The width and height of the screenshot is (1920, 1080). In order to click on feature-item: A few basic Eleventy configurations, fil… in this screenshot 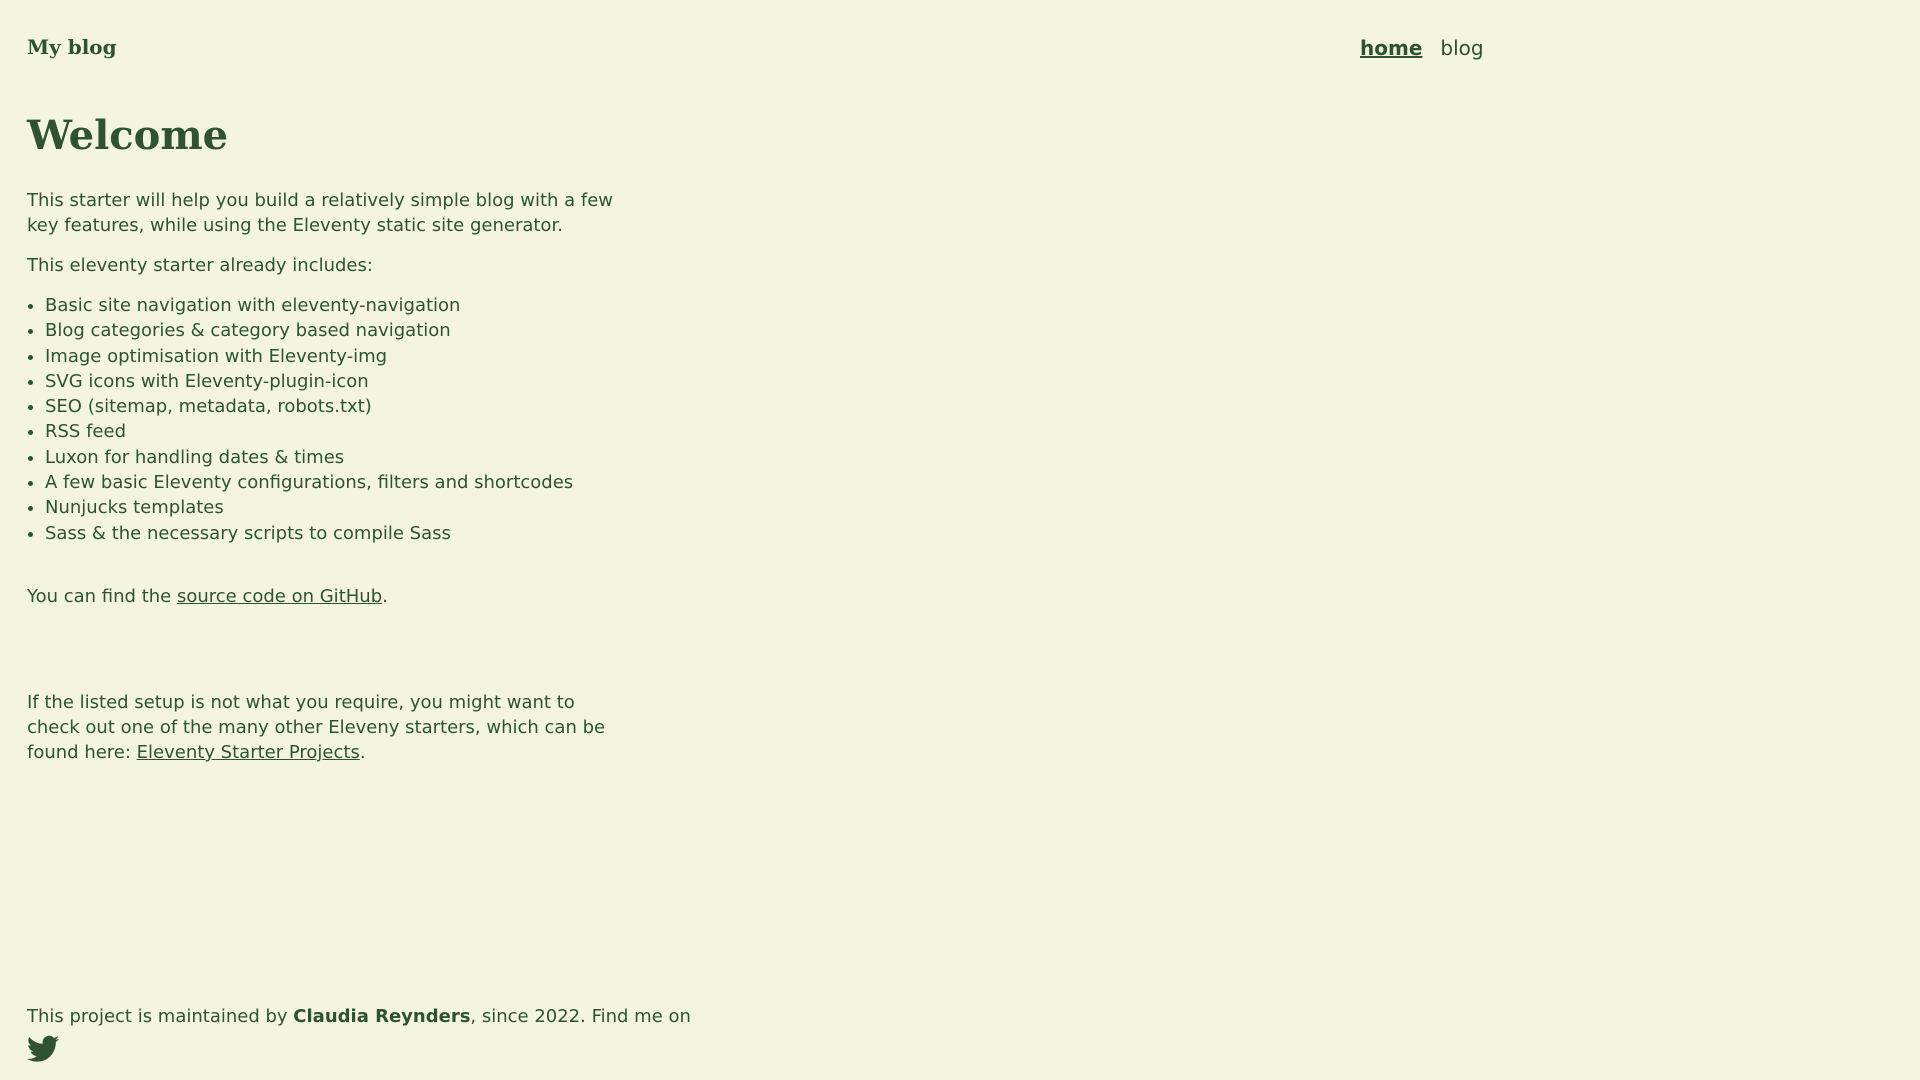, I will do `click(336, 482)`.